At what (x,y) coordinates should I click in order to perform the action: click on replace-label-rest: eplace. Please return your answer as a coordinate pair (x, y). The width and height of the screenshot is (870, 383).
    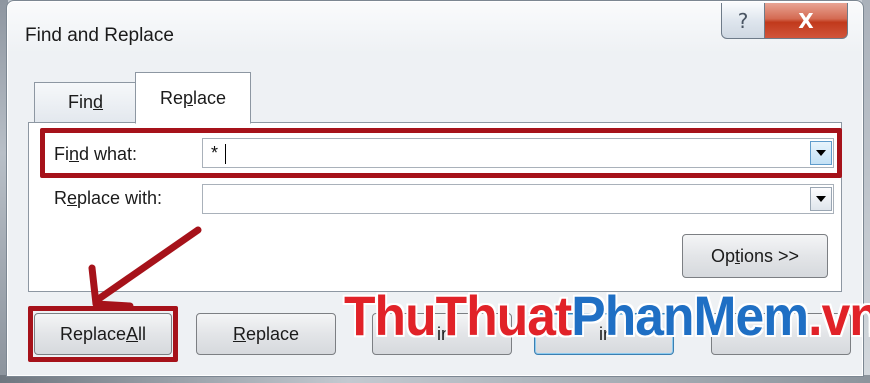
    Looking at the image, I should click on (272, 333).